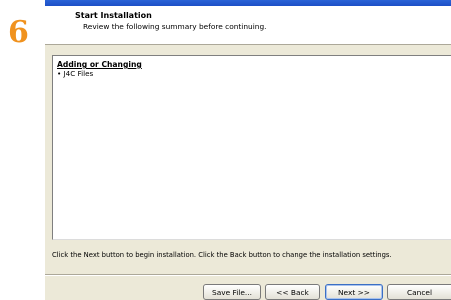  Describe the element at coordinates (248, 275) in the screenshot. I see `footer-separator` at that location.